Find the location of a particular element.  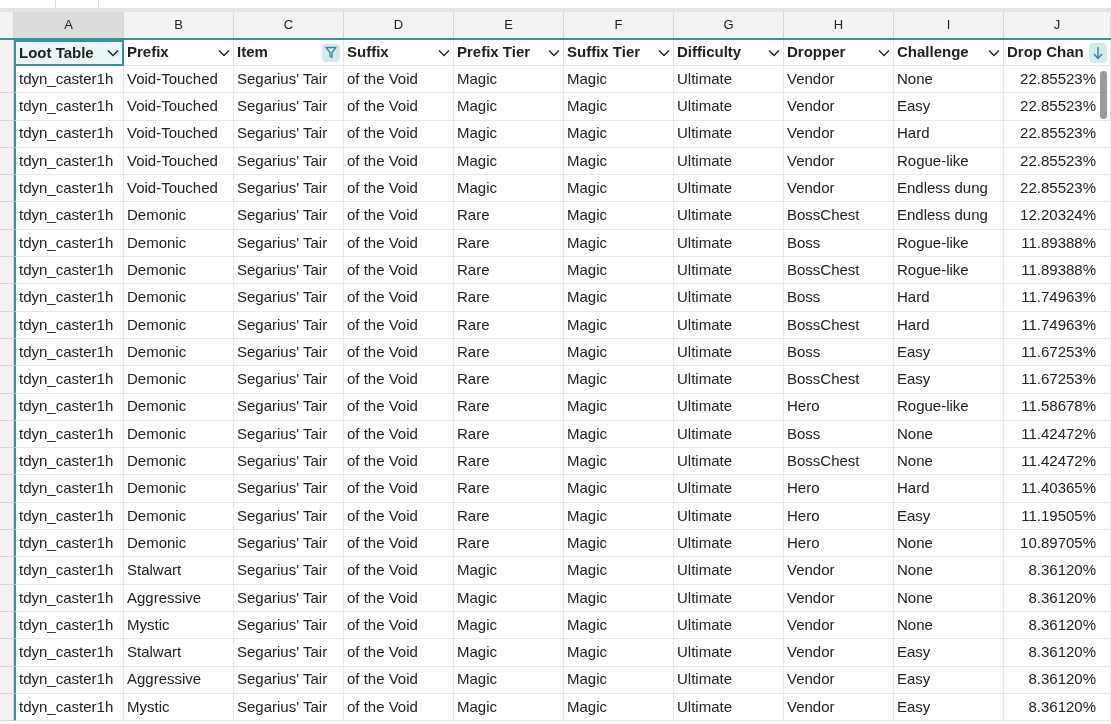

column-header: Suffix Tier is located at coordinates (619, 53).